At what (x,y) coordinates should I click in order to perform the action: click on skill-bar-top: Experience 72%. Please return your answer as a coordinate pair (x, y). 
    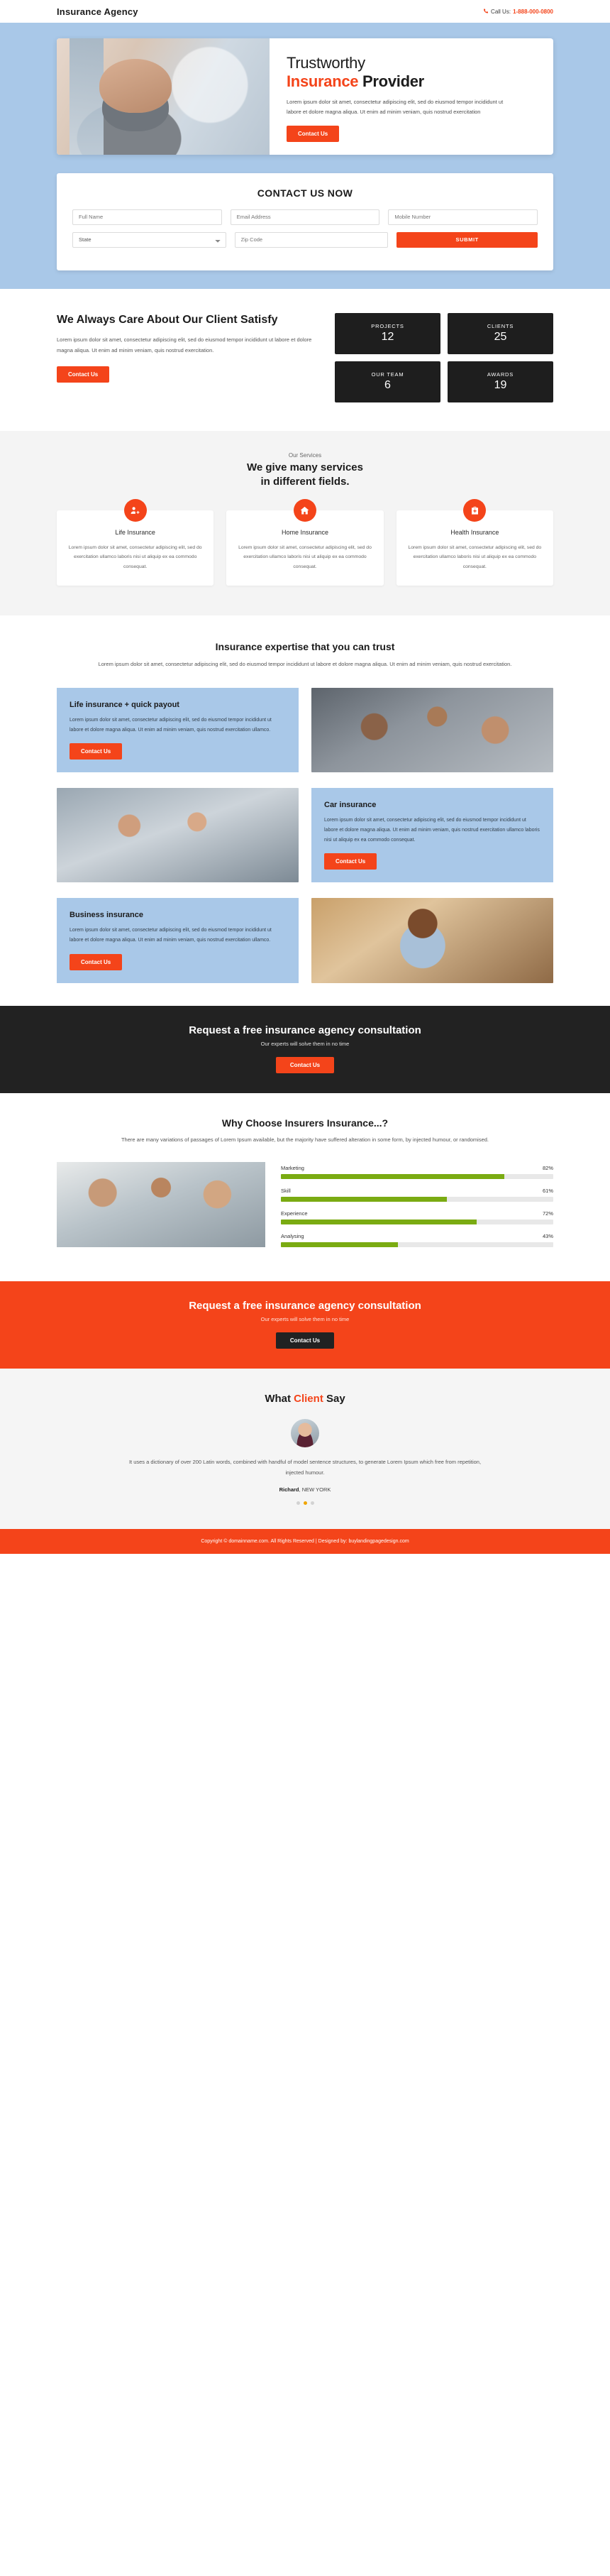
    Looking at the image, I should click on (417, 1213).